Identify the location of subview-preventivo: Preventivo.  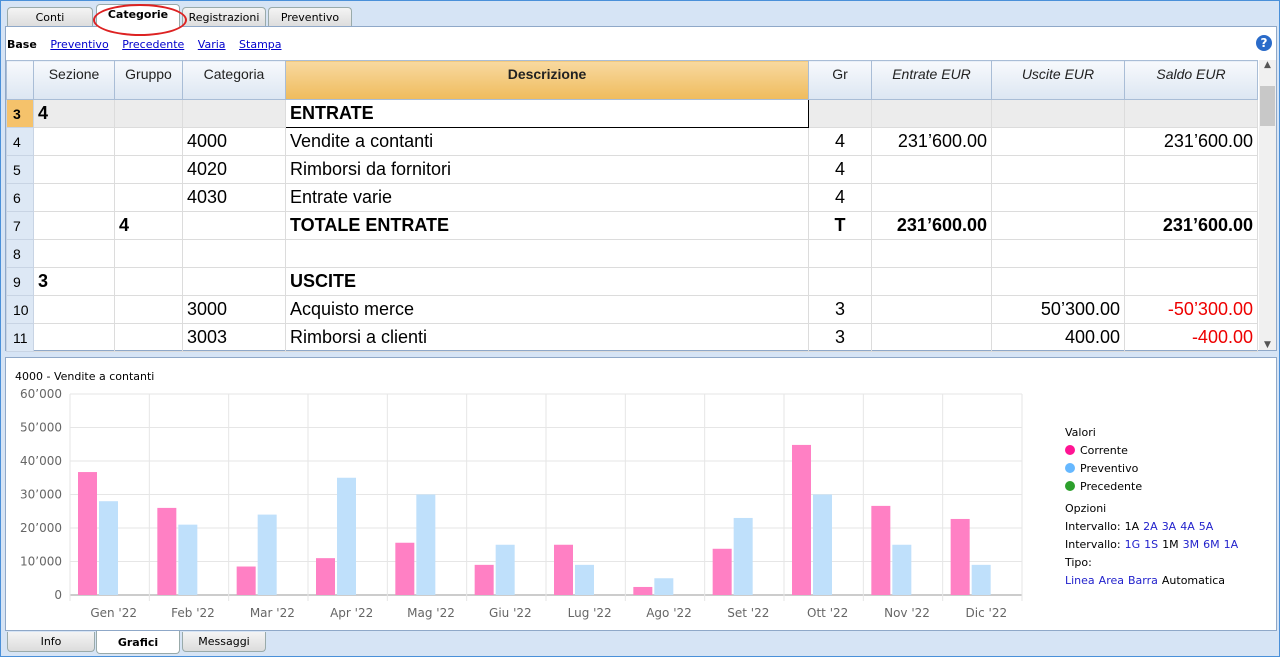
(79, 44).